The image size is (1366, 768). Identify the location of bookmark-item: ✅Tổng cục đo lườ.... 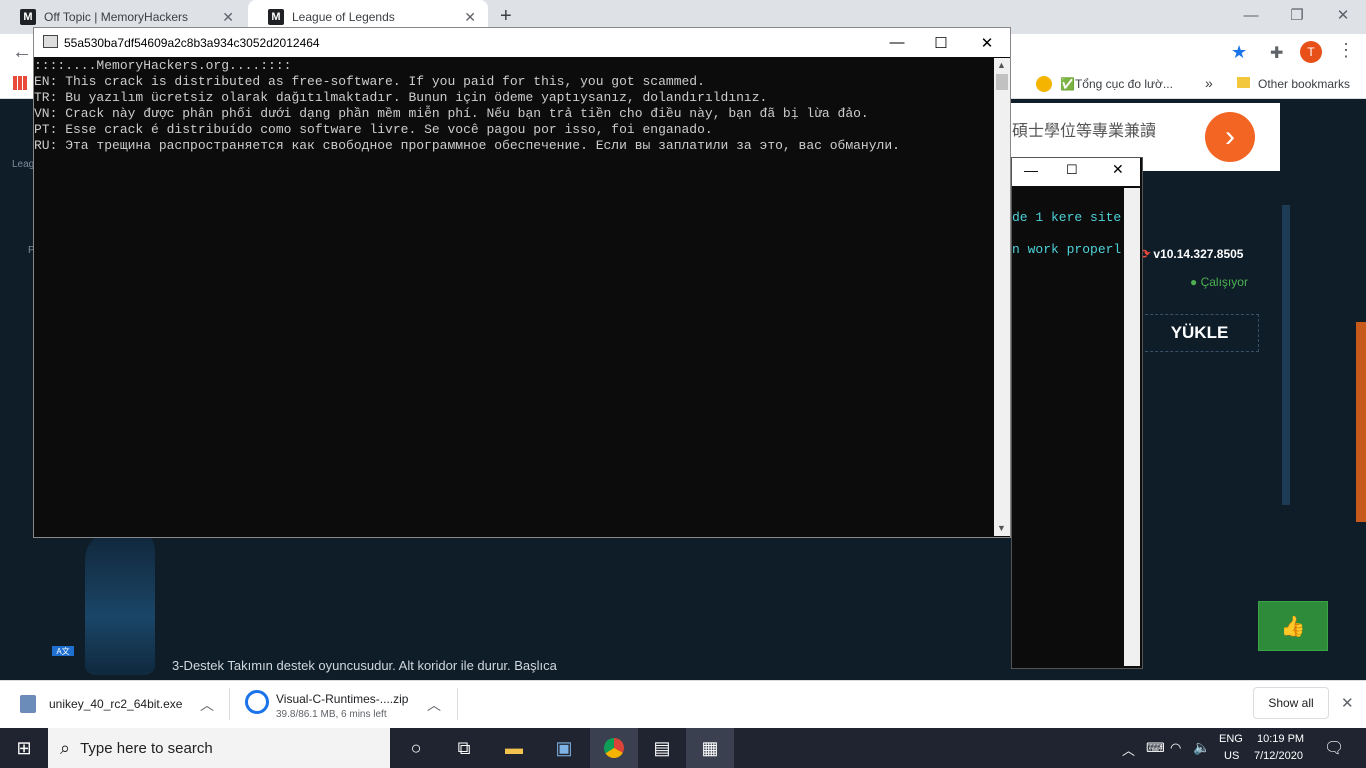
(1116, 84).